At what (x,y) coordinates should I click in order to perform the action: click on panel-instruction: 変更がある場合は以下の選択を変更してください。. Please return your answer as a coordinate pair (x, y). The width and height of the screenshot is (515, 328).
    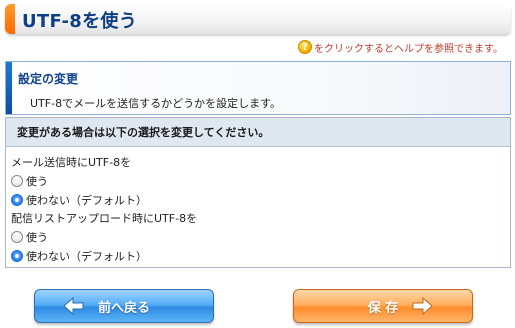
    Looking at the image, I should click on (258, 132).